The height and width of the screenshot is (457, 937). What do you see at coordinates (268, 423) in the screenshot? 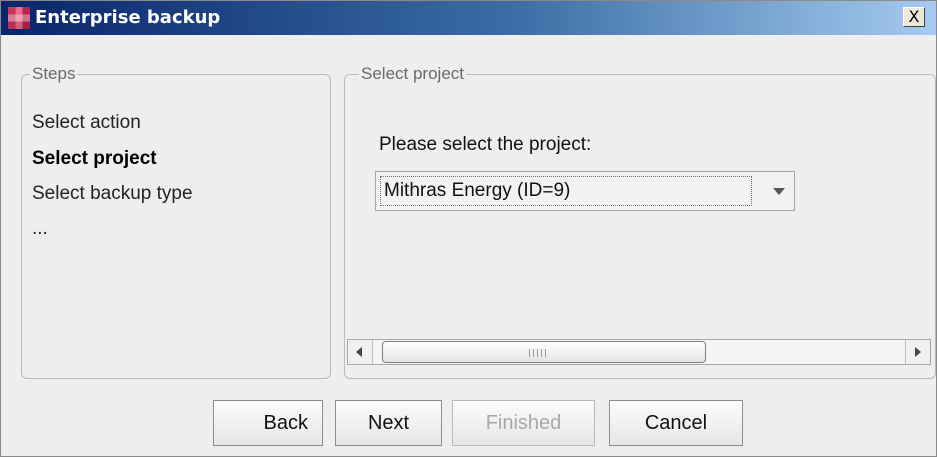
I see `back-button: Back` at bounding box center [268, 423].